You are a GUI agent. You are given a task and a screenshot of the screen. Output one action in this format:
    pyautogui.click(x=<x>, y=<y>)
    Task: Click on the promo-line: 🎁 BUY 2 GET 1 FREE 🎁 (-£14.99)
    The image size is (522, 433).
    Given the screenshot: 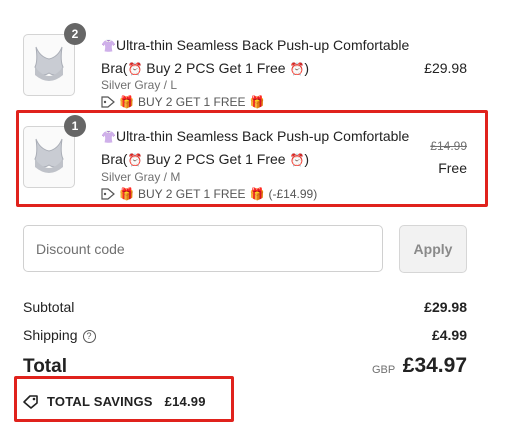 What is the action you would take?
    pyautogui.click(x=209, y=194)
    